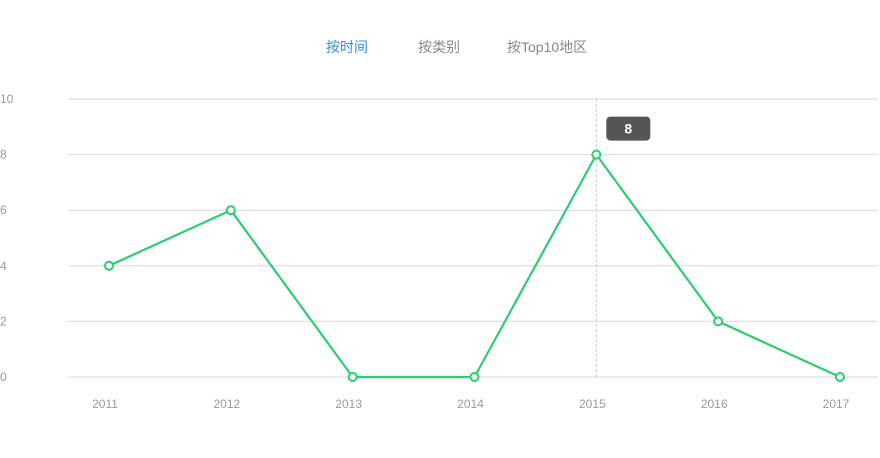 Image resolution: width=880 pixels, height=458 pixels. Describe the element at coordinates (836, 404) in the screenshot. I see `x-tick-label: 2017` at that location.